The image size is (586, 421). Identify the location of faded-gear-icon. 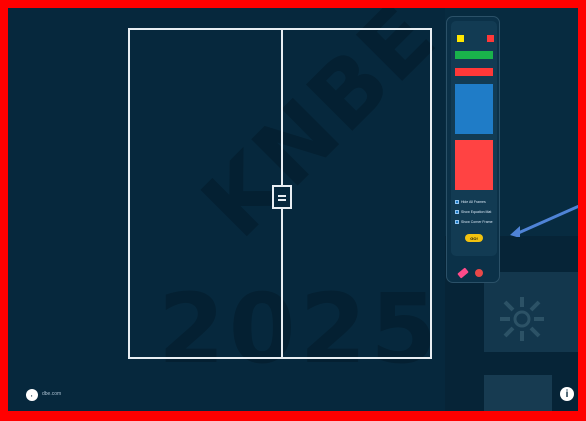
(522, 319).